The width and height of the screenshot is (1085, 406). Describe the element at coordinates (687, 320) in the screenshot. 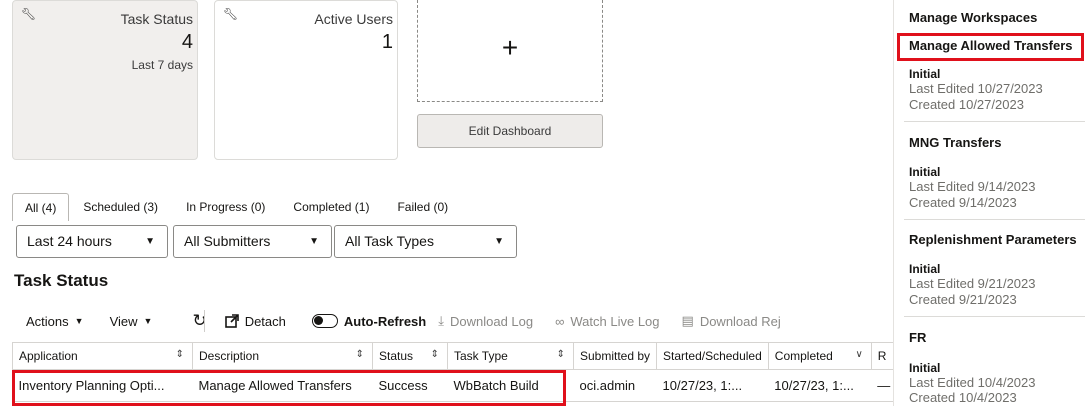

I see `report-icon: ▤` at that location.